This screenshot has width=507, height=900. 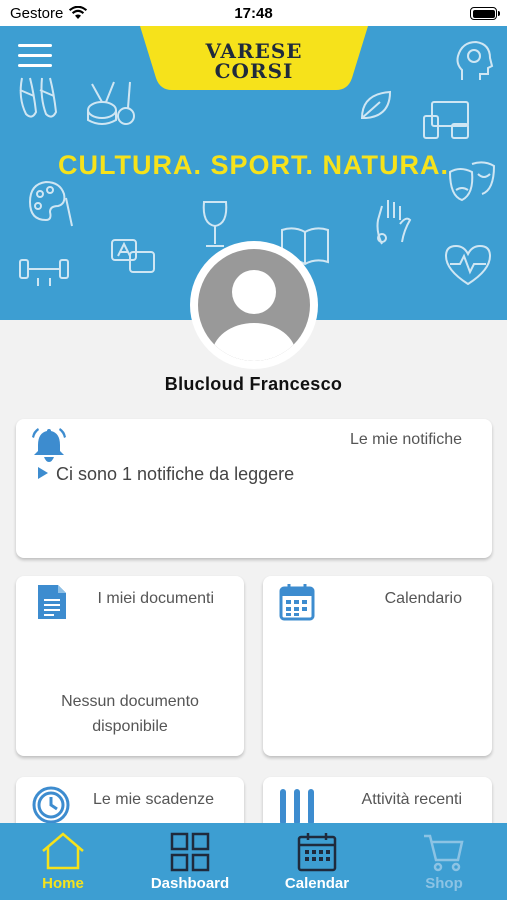 I want to click on tab-dashboard-label: Dashboard, so click(x=190, y=883).